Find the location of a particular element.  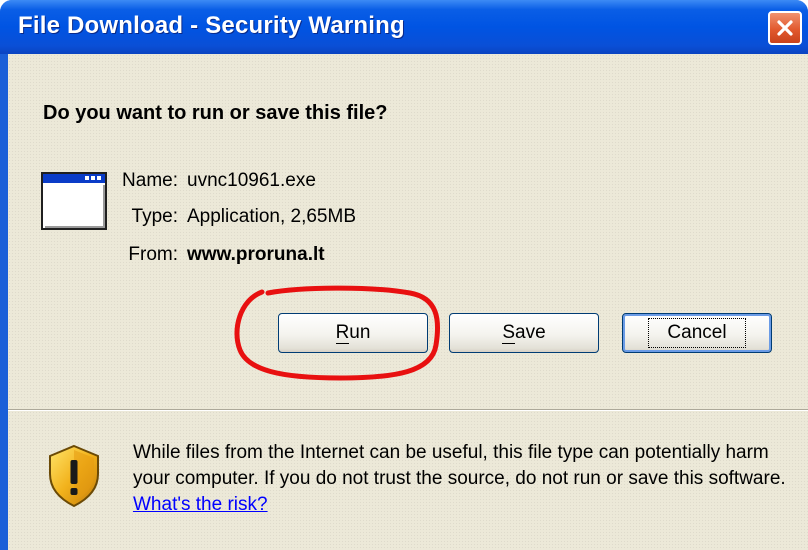

application-window-icon is located at coordinates (74, 201).